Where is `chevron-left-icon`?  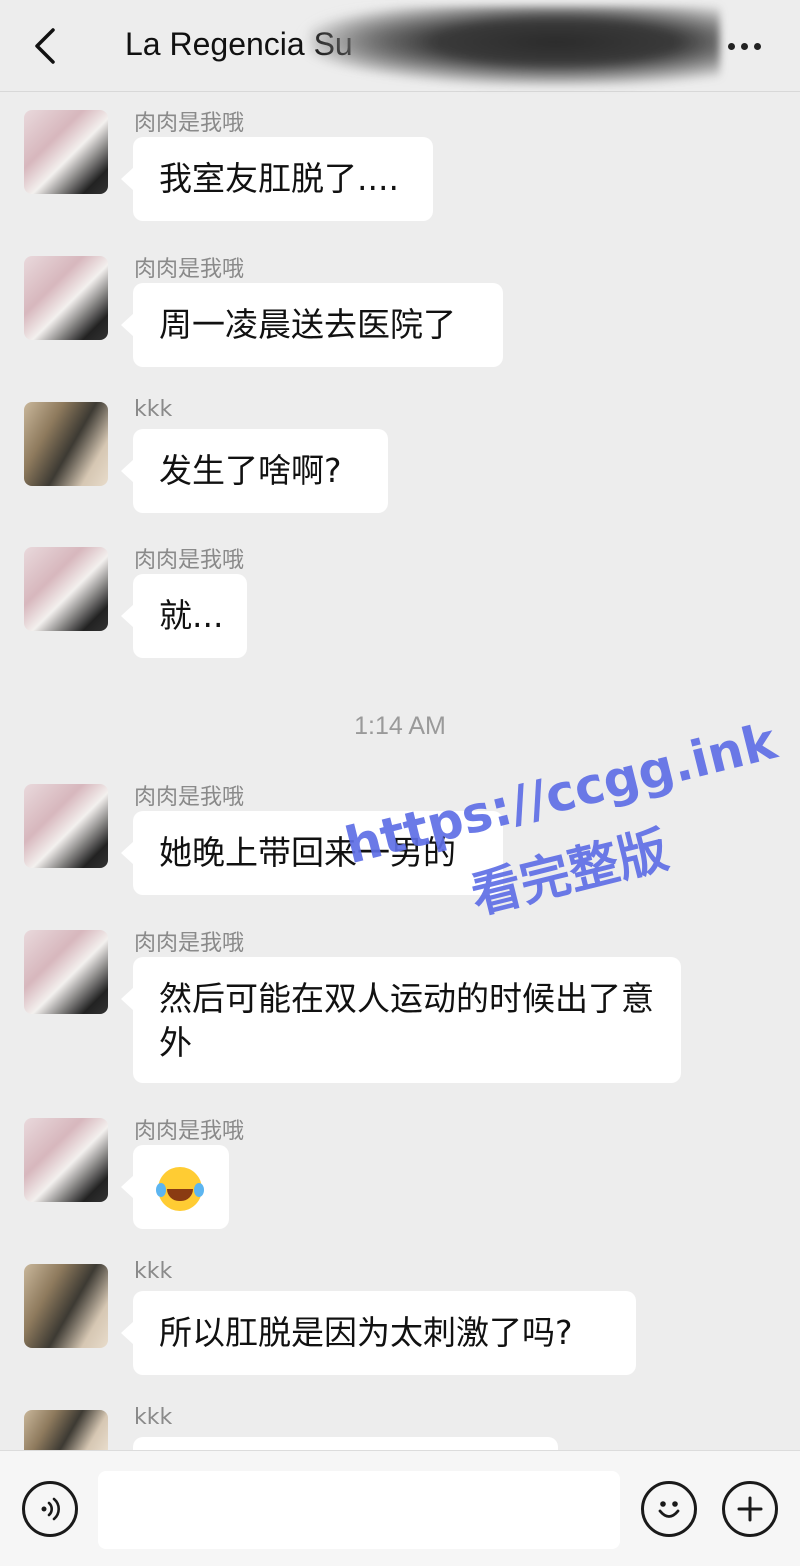 chevron-left-icon is located at coordinates (45, 46).